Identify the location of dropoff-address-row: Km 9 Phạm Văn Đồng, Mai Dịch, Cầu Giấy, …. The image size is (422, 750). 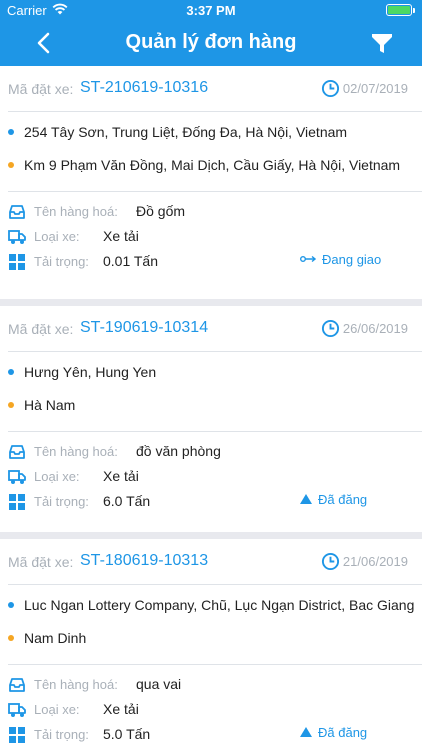
(212, 165).